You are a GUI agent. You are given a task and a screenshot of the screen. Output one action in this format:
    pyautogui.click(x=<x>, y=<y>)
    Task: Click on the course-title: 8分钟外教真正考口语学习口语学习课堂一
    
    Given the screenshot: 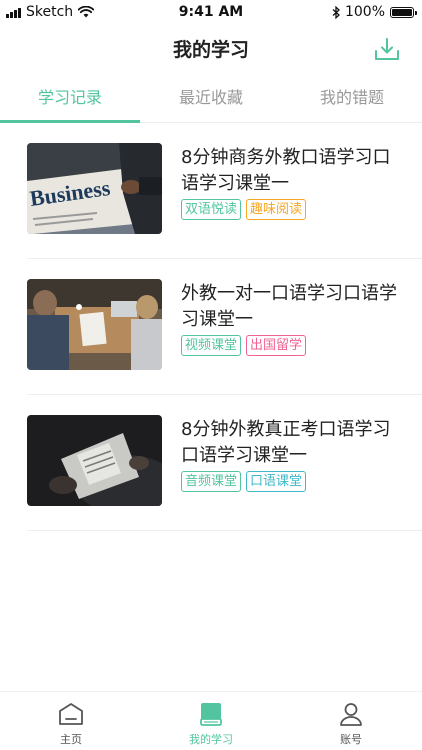 What is the action you would take?
    pyautogui.click(x=286, y=442)
    